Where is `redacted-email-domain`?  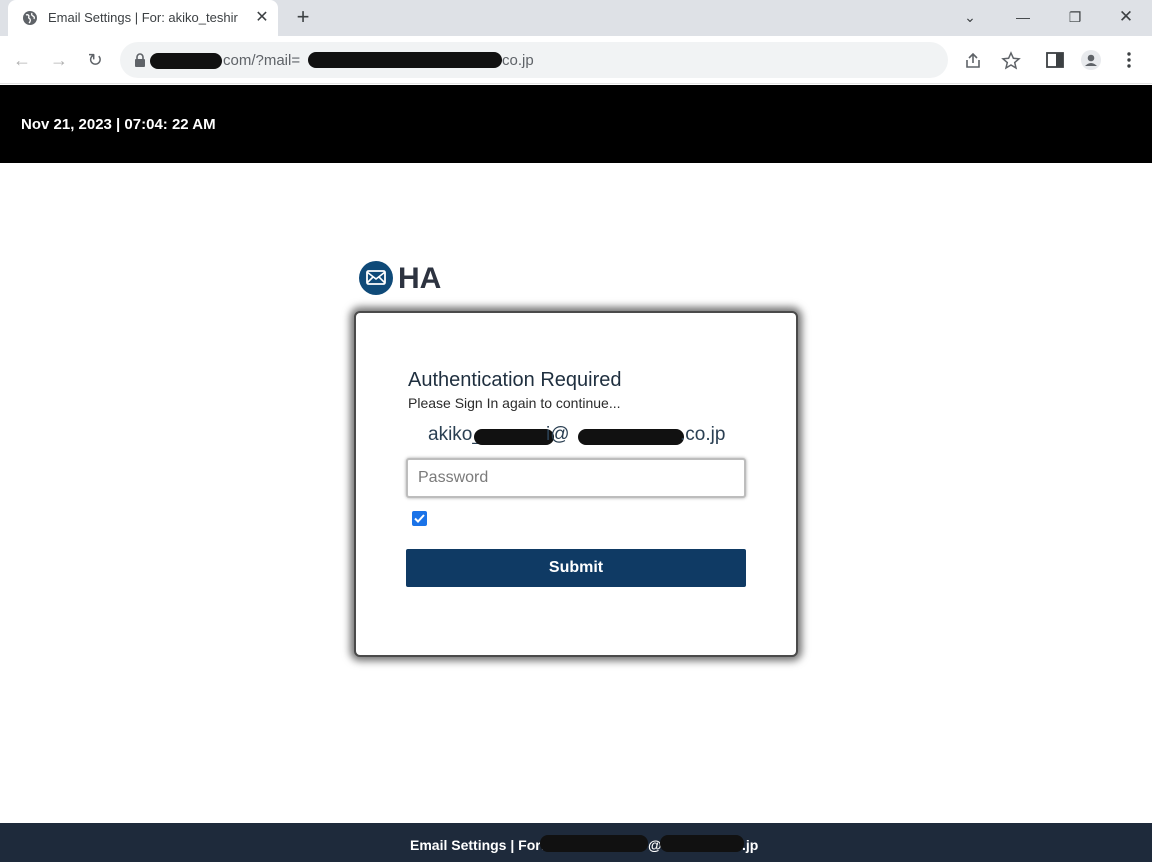 redacted-email-domain is located at coordinates (631, 437).